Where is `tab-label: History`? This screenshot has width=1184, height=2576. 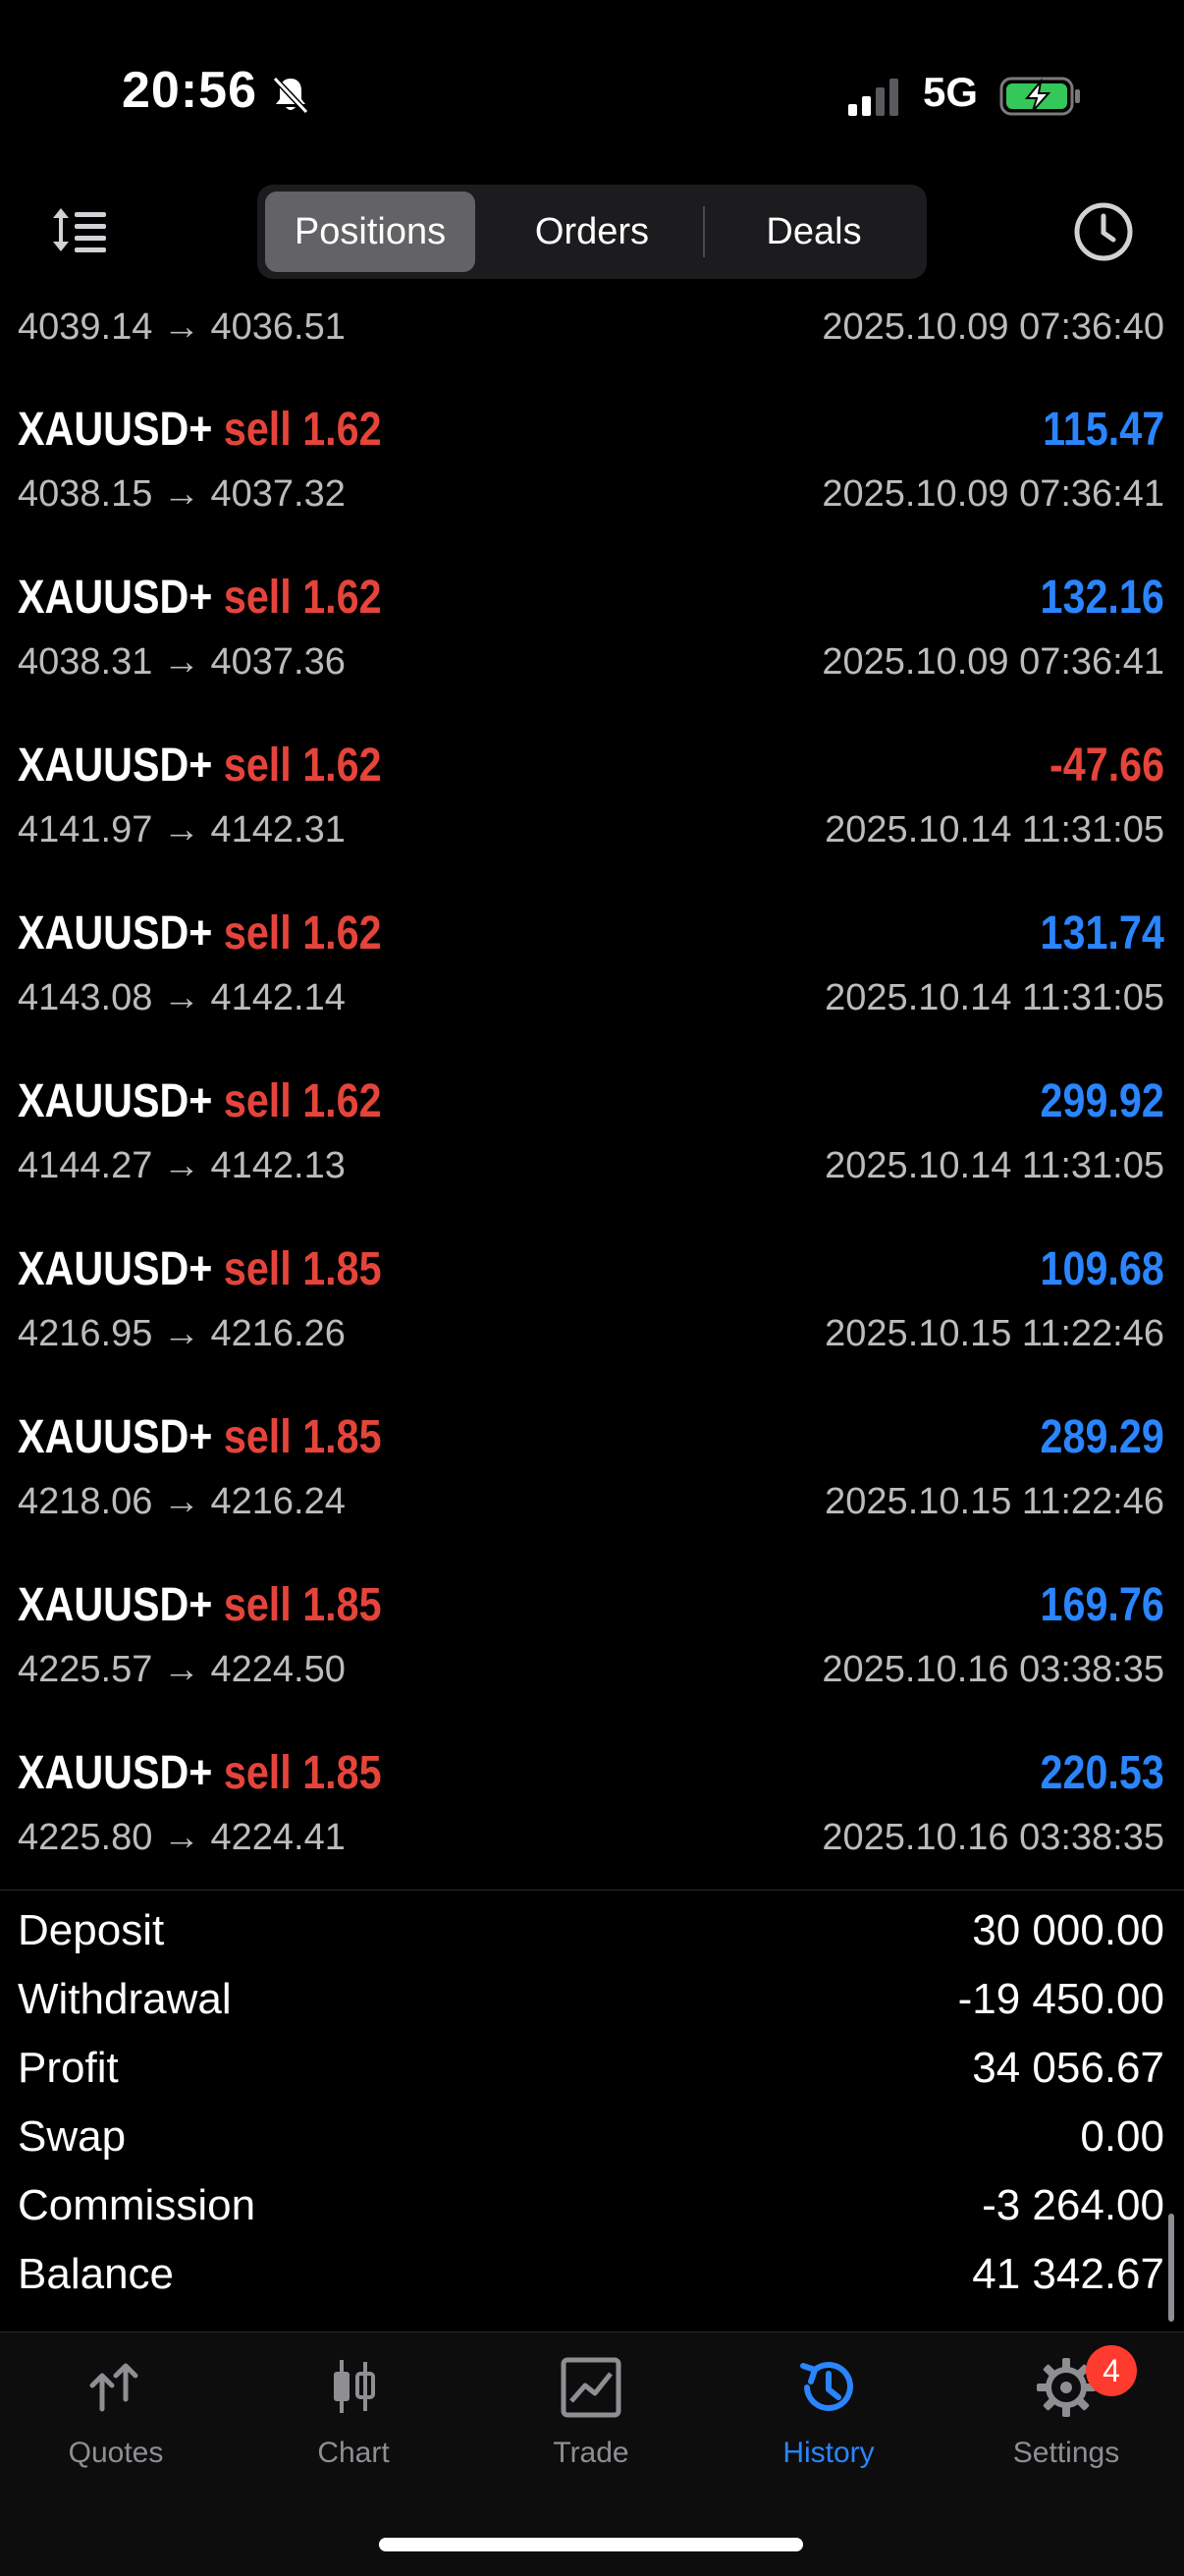
tab-label: History is located at coordinates (828, 2453).